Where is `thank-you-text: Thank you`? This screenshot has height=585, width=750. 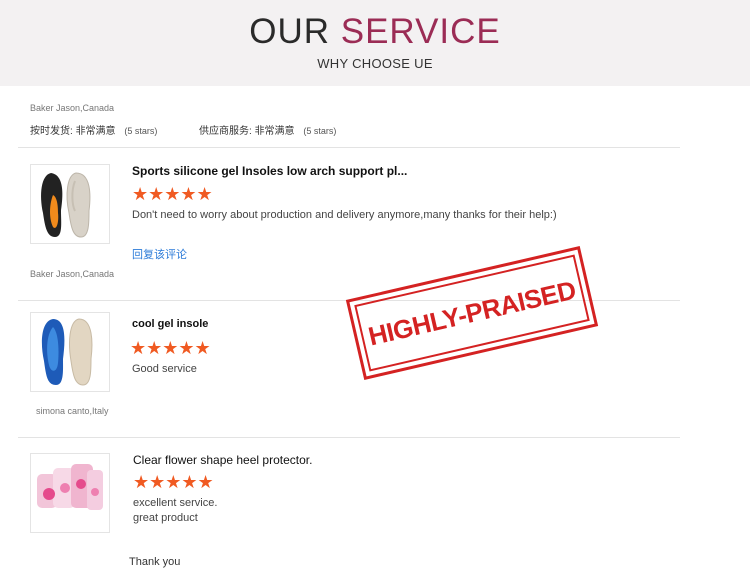
thank-you-text: Thank you is located at coordinates (155, 562).